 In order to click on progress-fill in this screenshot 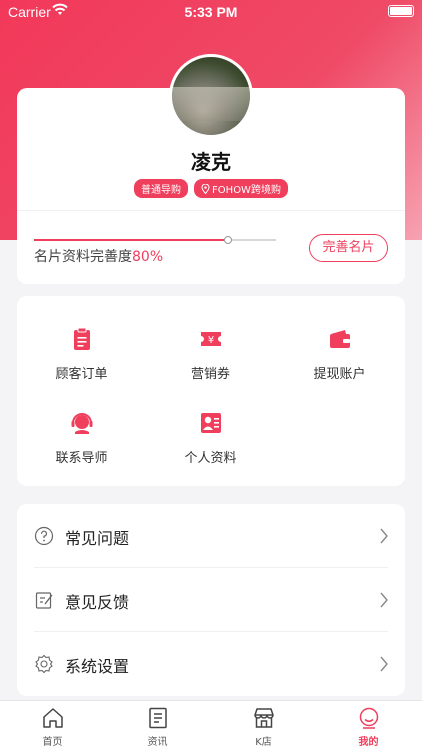, I will do `click(131, 240)`.